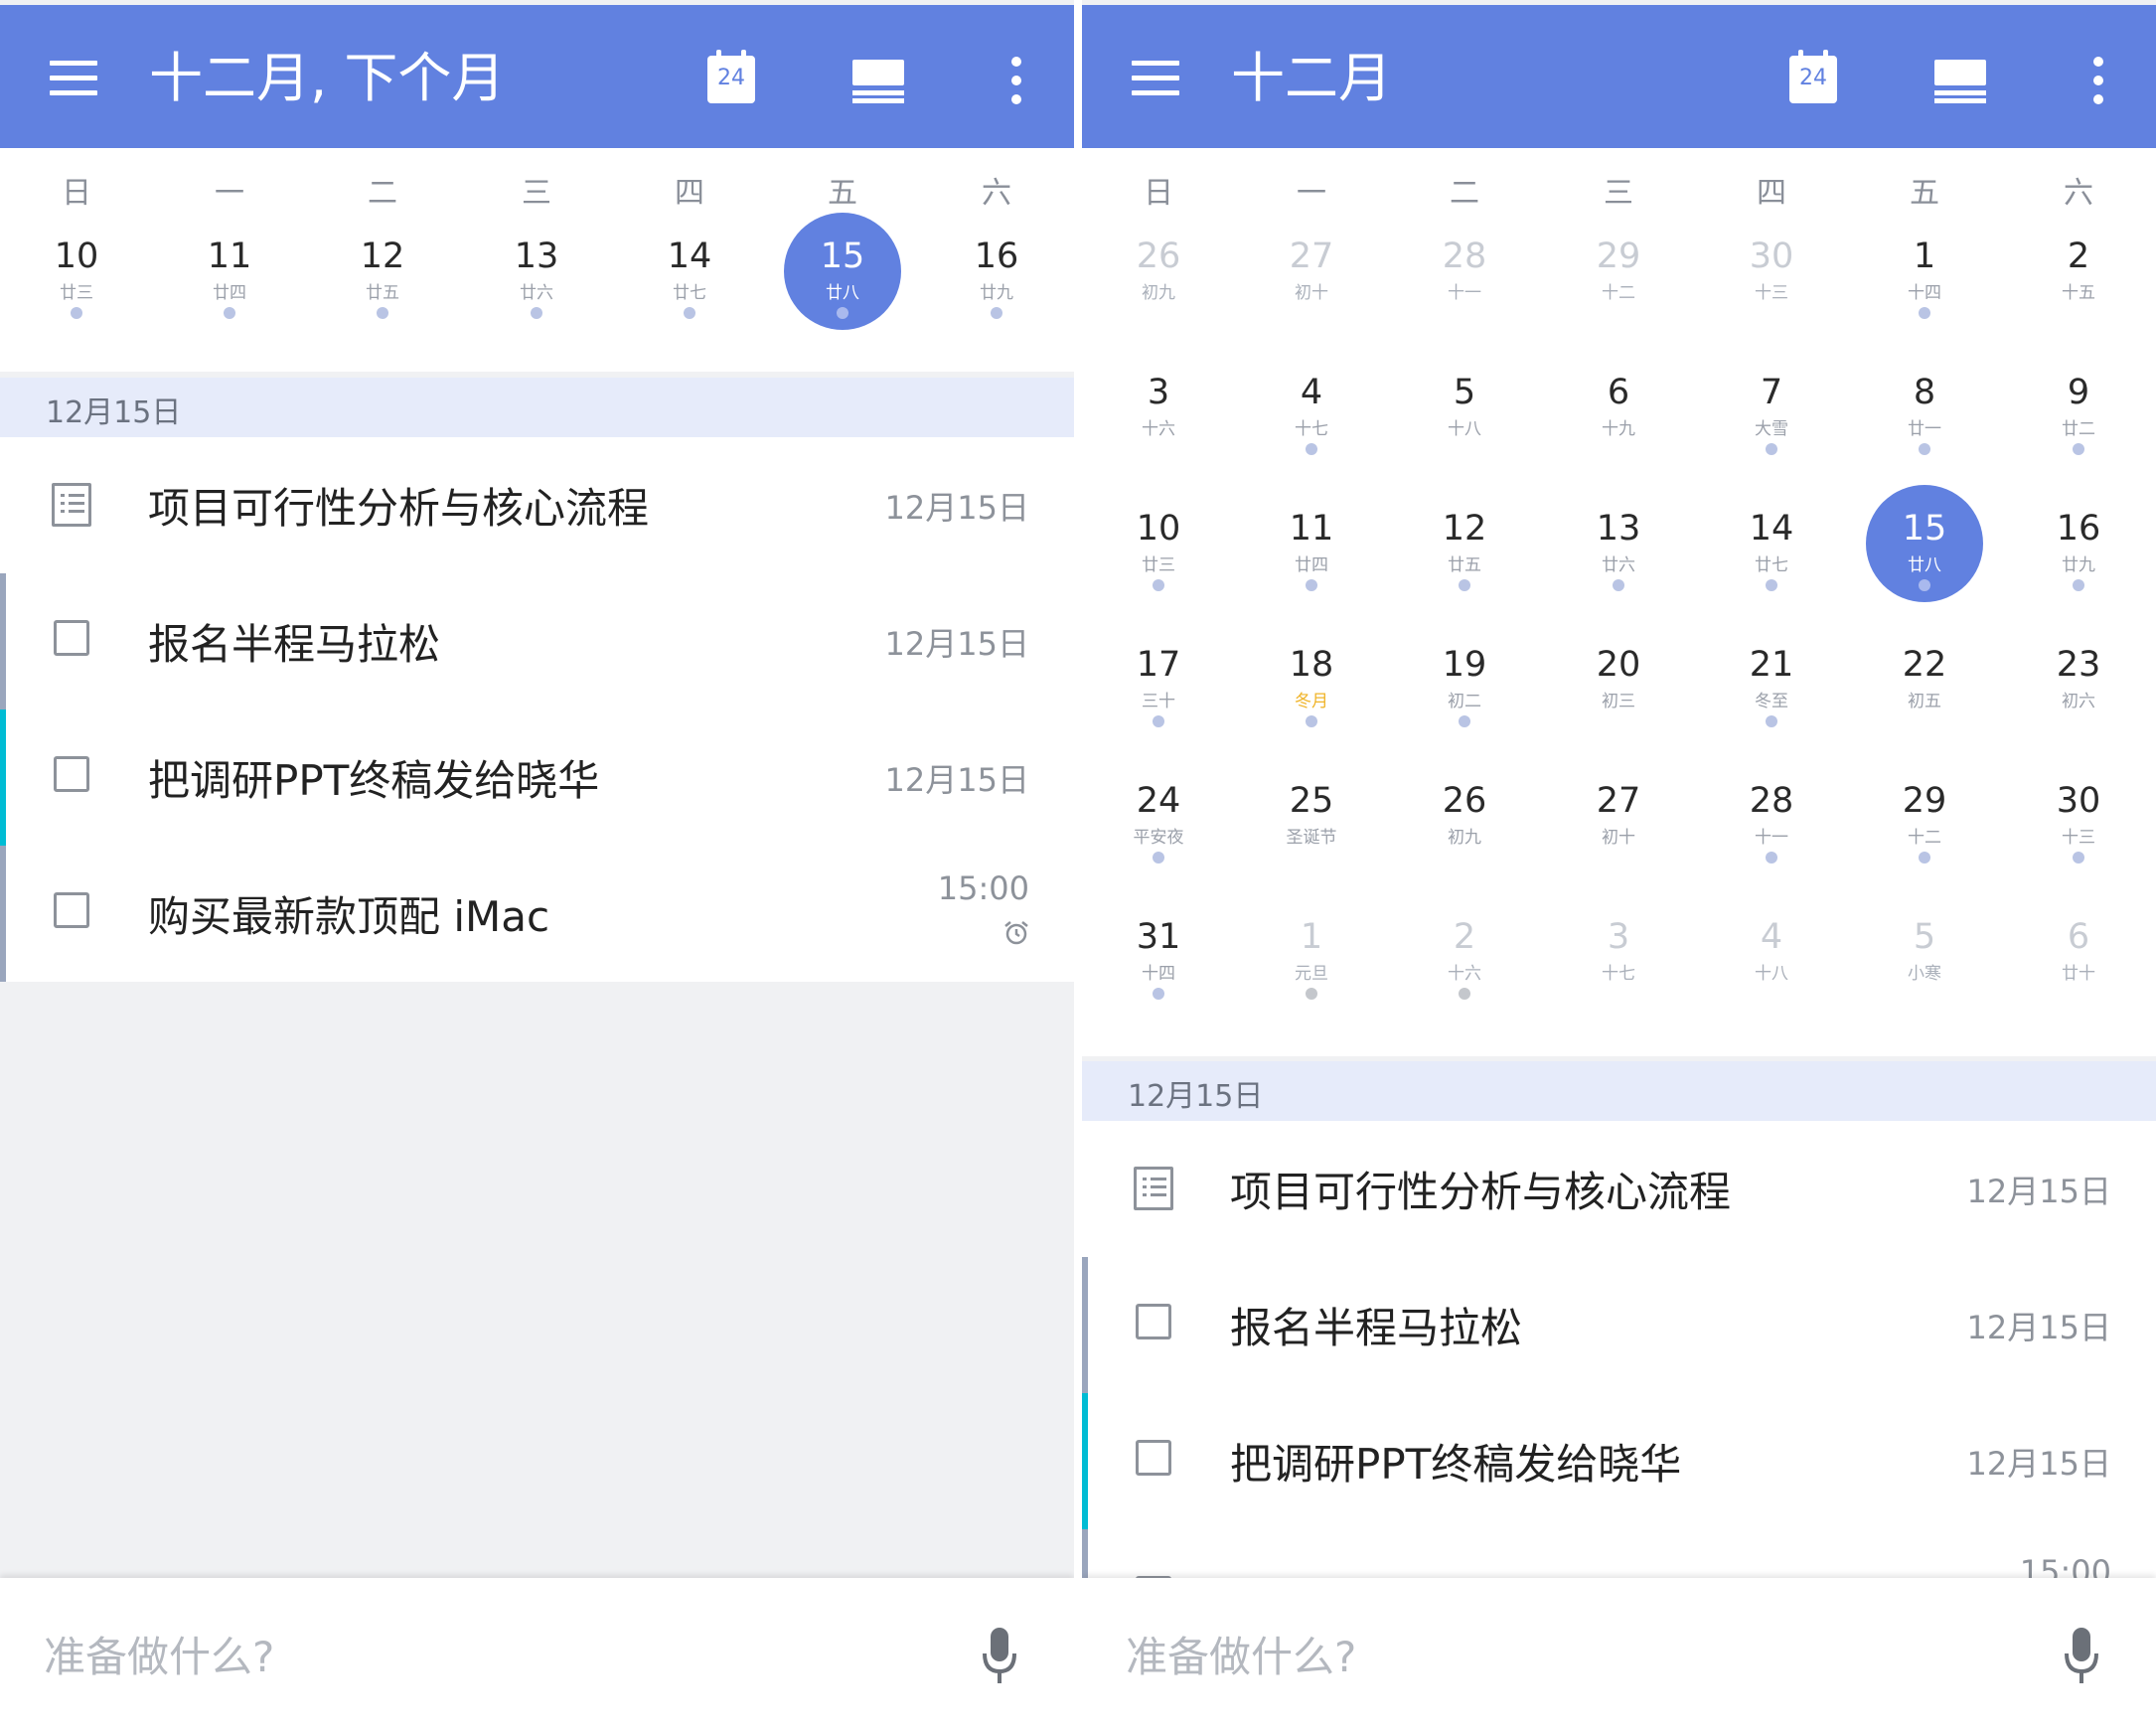 Image resolution: width=2156 pixels, height=1729 pixels. Describe the element at coordinates (2079, 626) in the screenshot. I see `day-cell: 23 初六` at that location.